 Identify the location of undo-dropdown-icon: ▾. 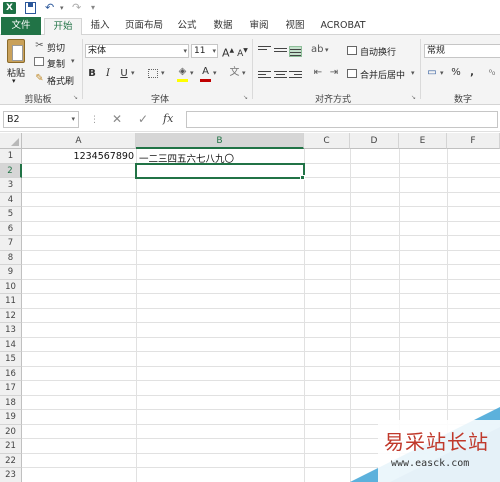
(63, 8).